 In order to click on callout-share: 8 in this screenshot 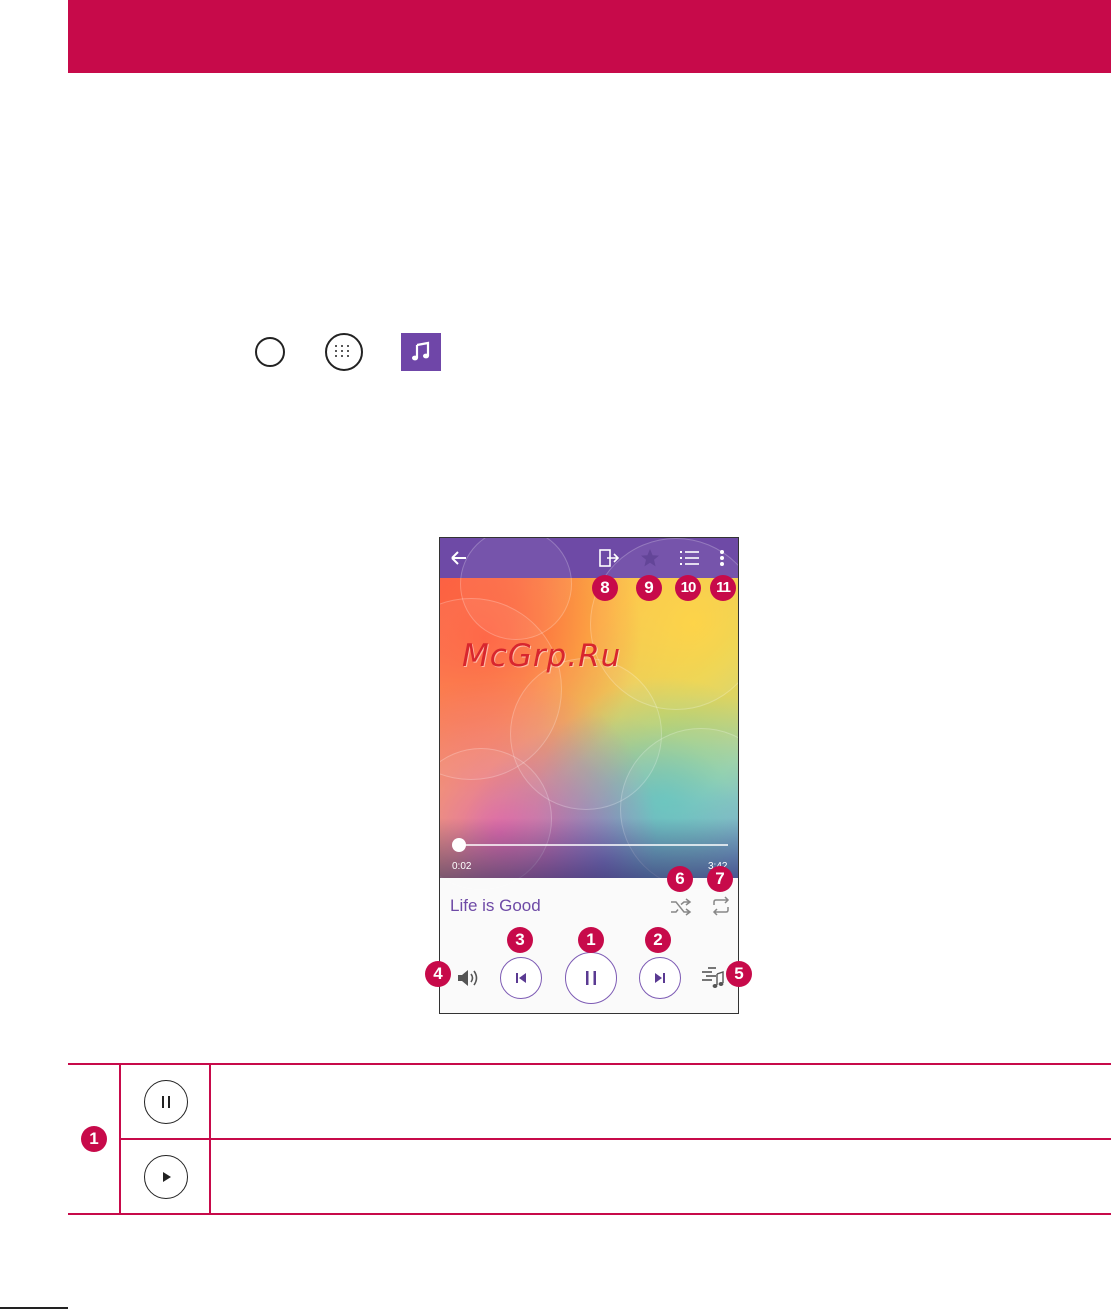, I will do `click(605, 588)`.